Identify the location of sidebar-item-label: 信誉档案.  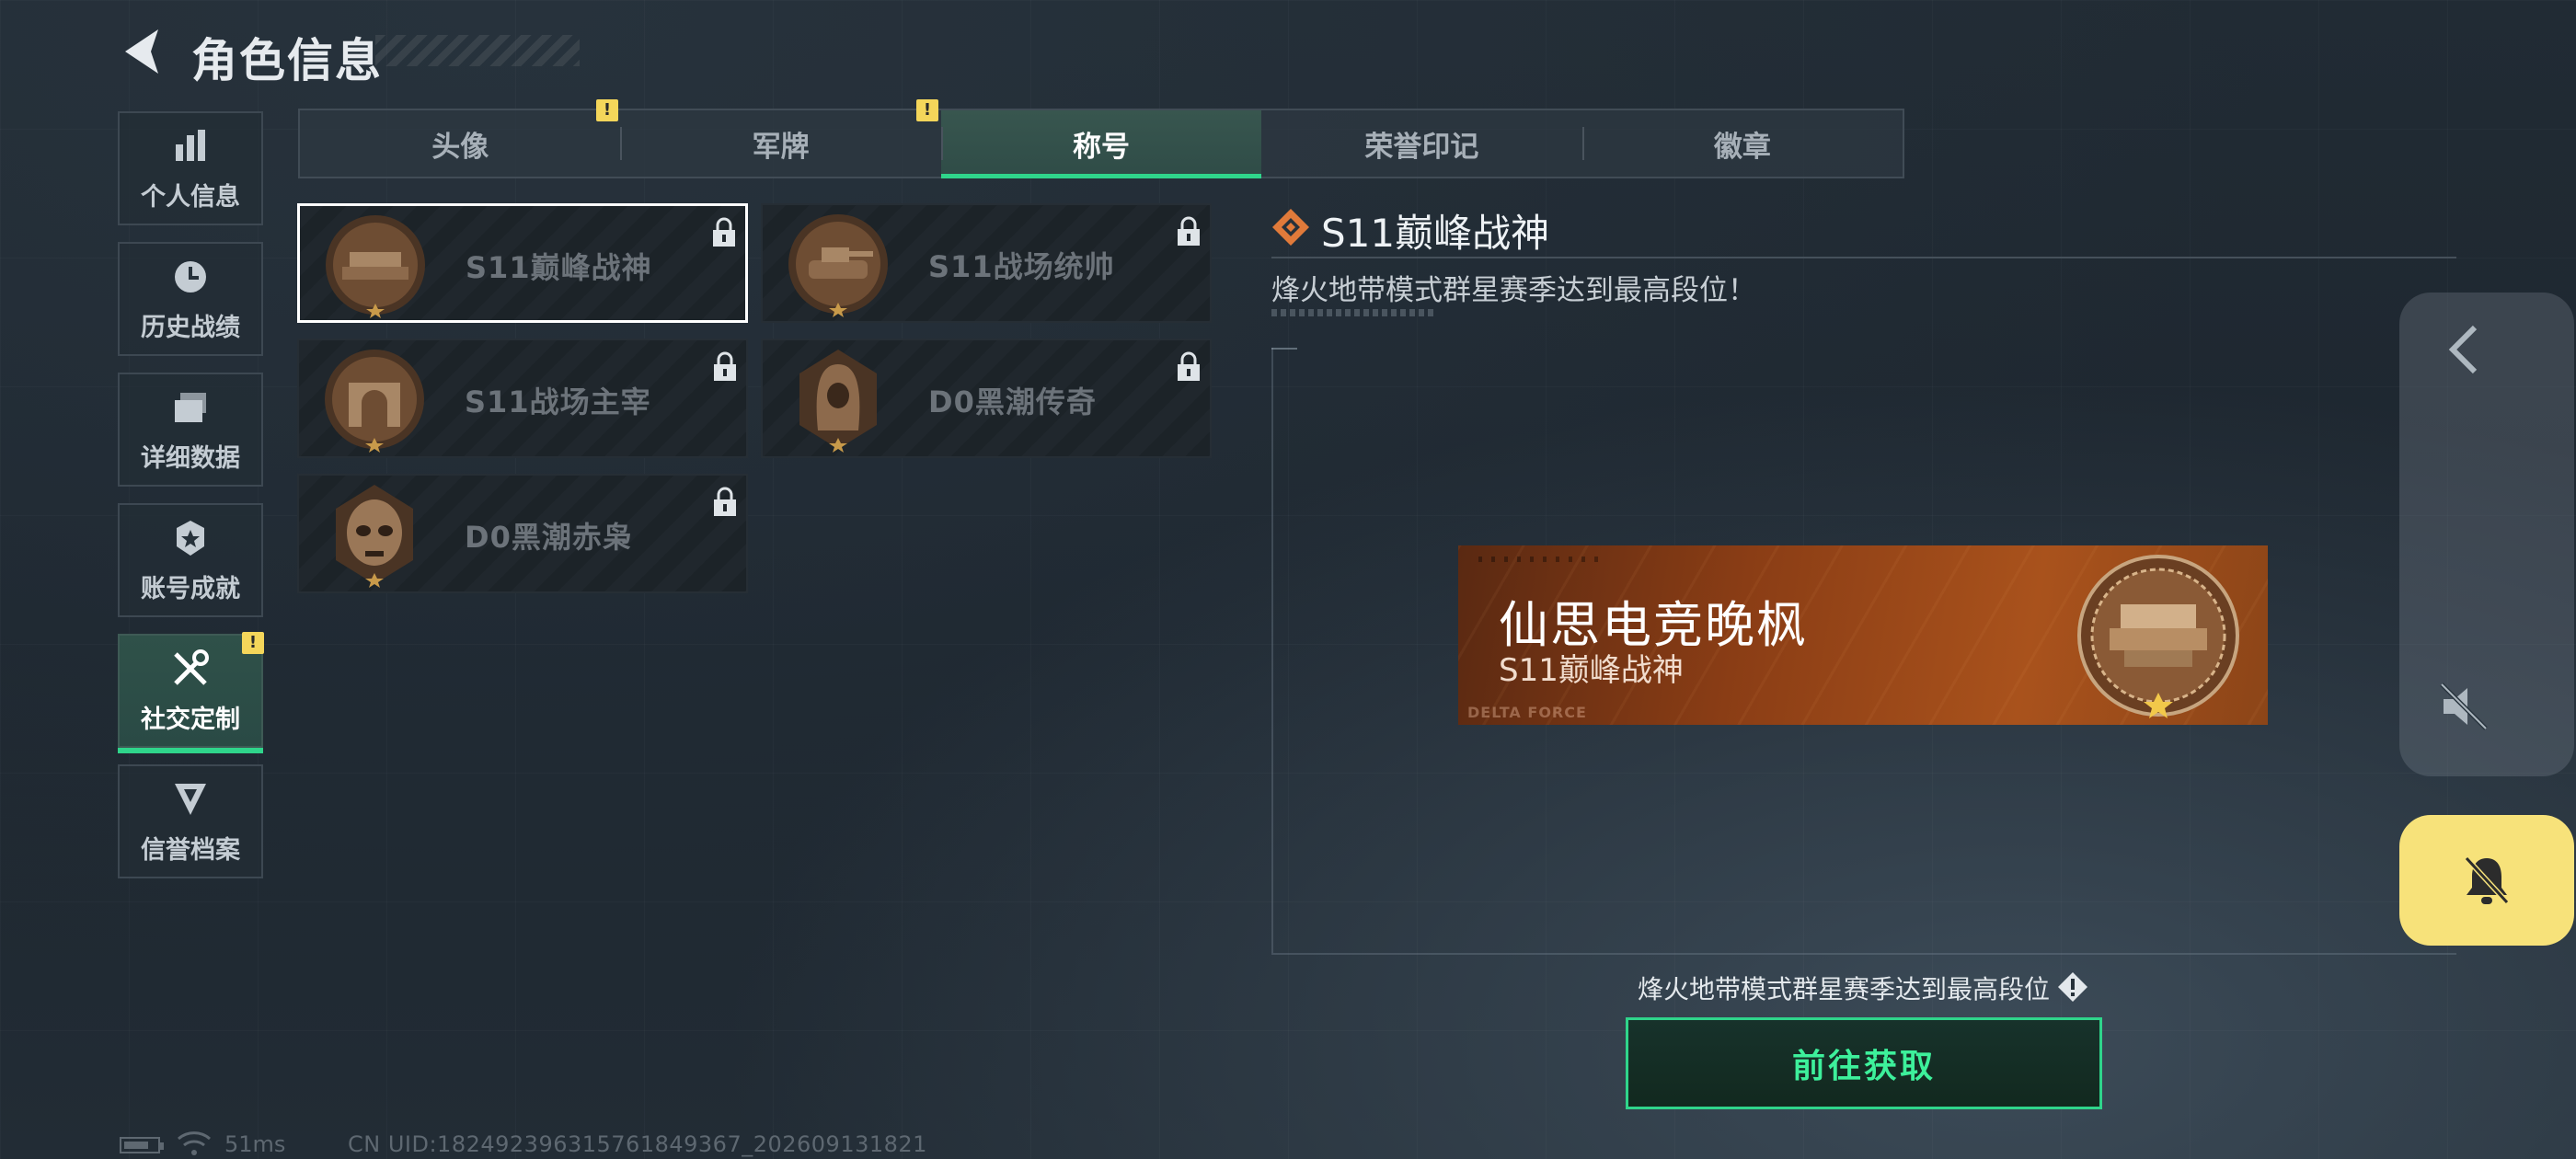
(190, 850).